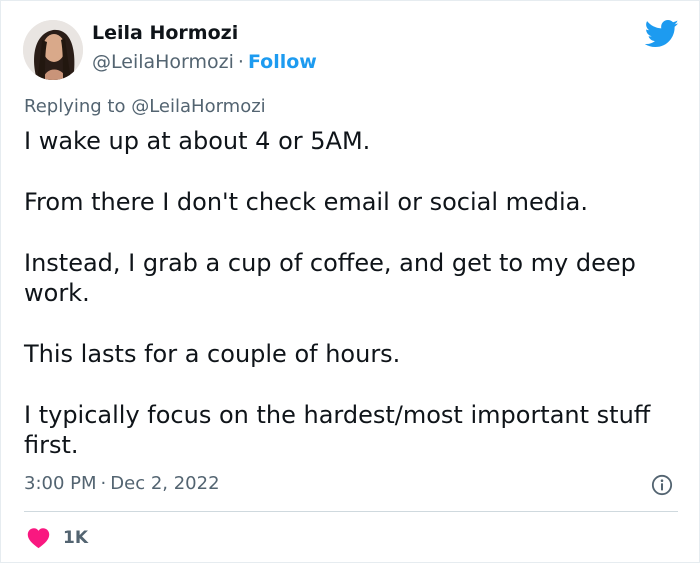  Describe the element at coordinates (165, 33) in the screenshot. I see `author-name: Leila Hormozi` at that location.